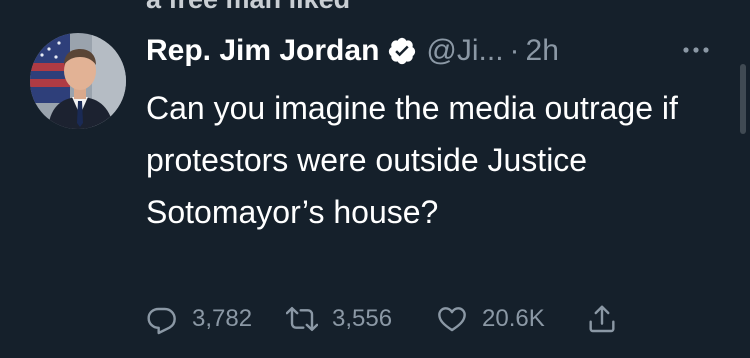  What do you see at coordinates (542, 51) in the screenshot?
I see `tweet-timestamp: 2h` at bounding box center [542, 51].